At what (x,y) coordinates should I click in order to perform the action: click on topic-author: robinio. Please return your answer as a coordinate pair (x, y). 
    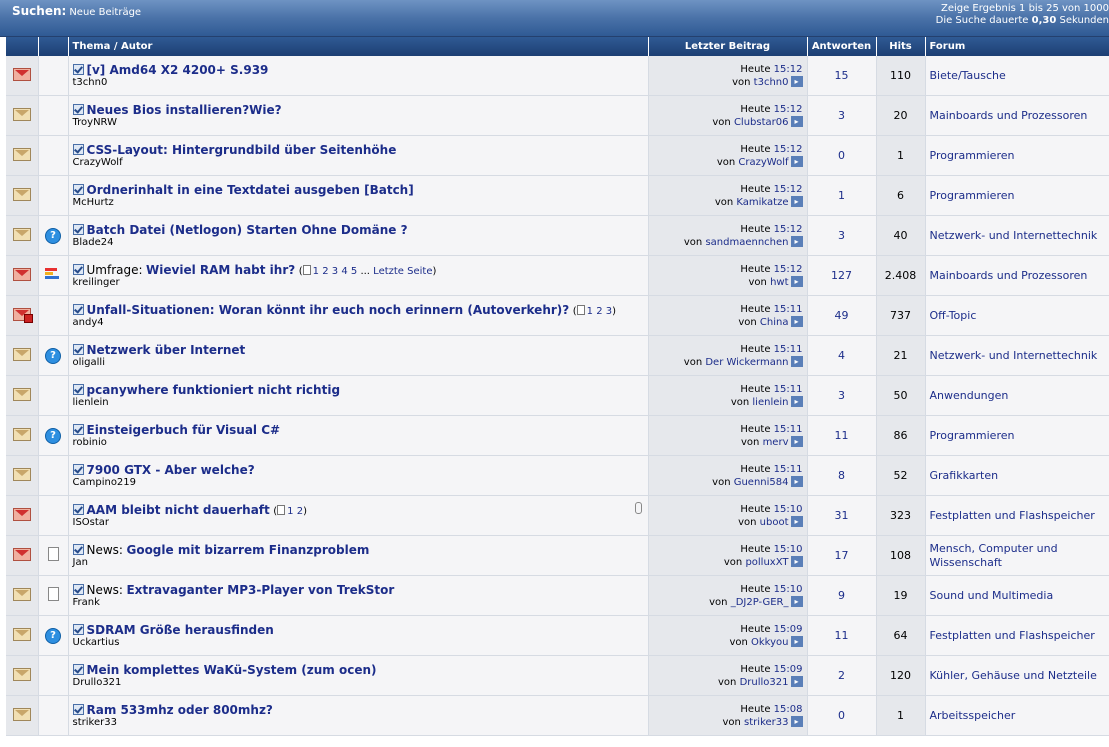
    Looking at the image, I should click on (358, 443).